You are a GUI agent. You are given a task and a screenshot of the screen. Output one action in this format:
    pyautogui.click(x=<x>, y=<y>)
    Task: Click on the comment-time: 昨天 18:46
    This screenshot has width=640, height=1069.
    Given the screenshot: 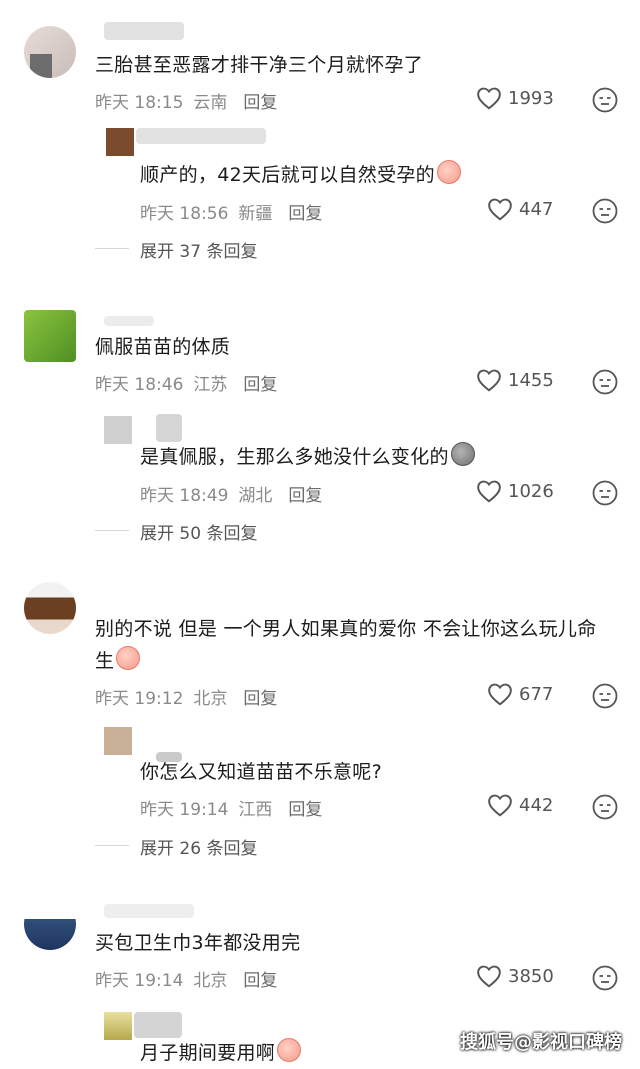 What is the action you would take?
    pyautogui.click(x=139, y=385)
    